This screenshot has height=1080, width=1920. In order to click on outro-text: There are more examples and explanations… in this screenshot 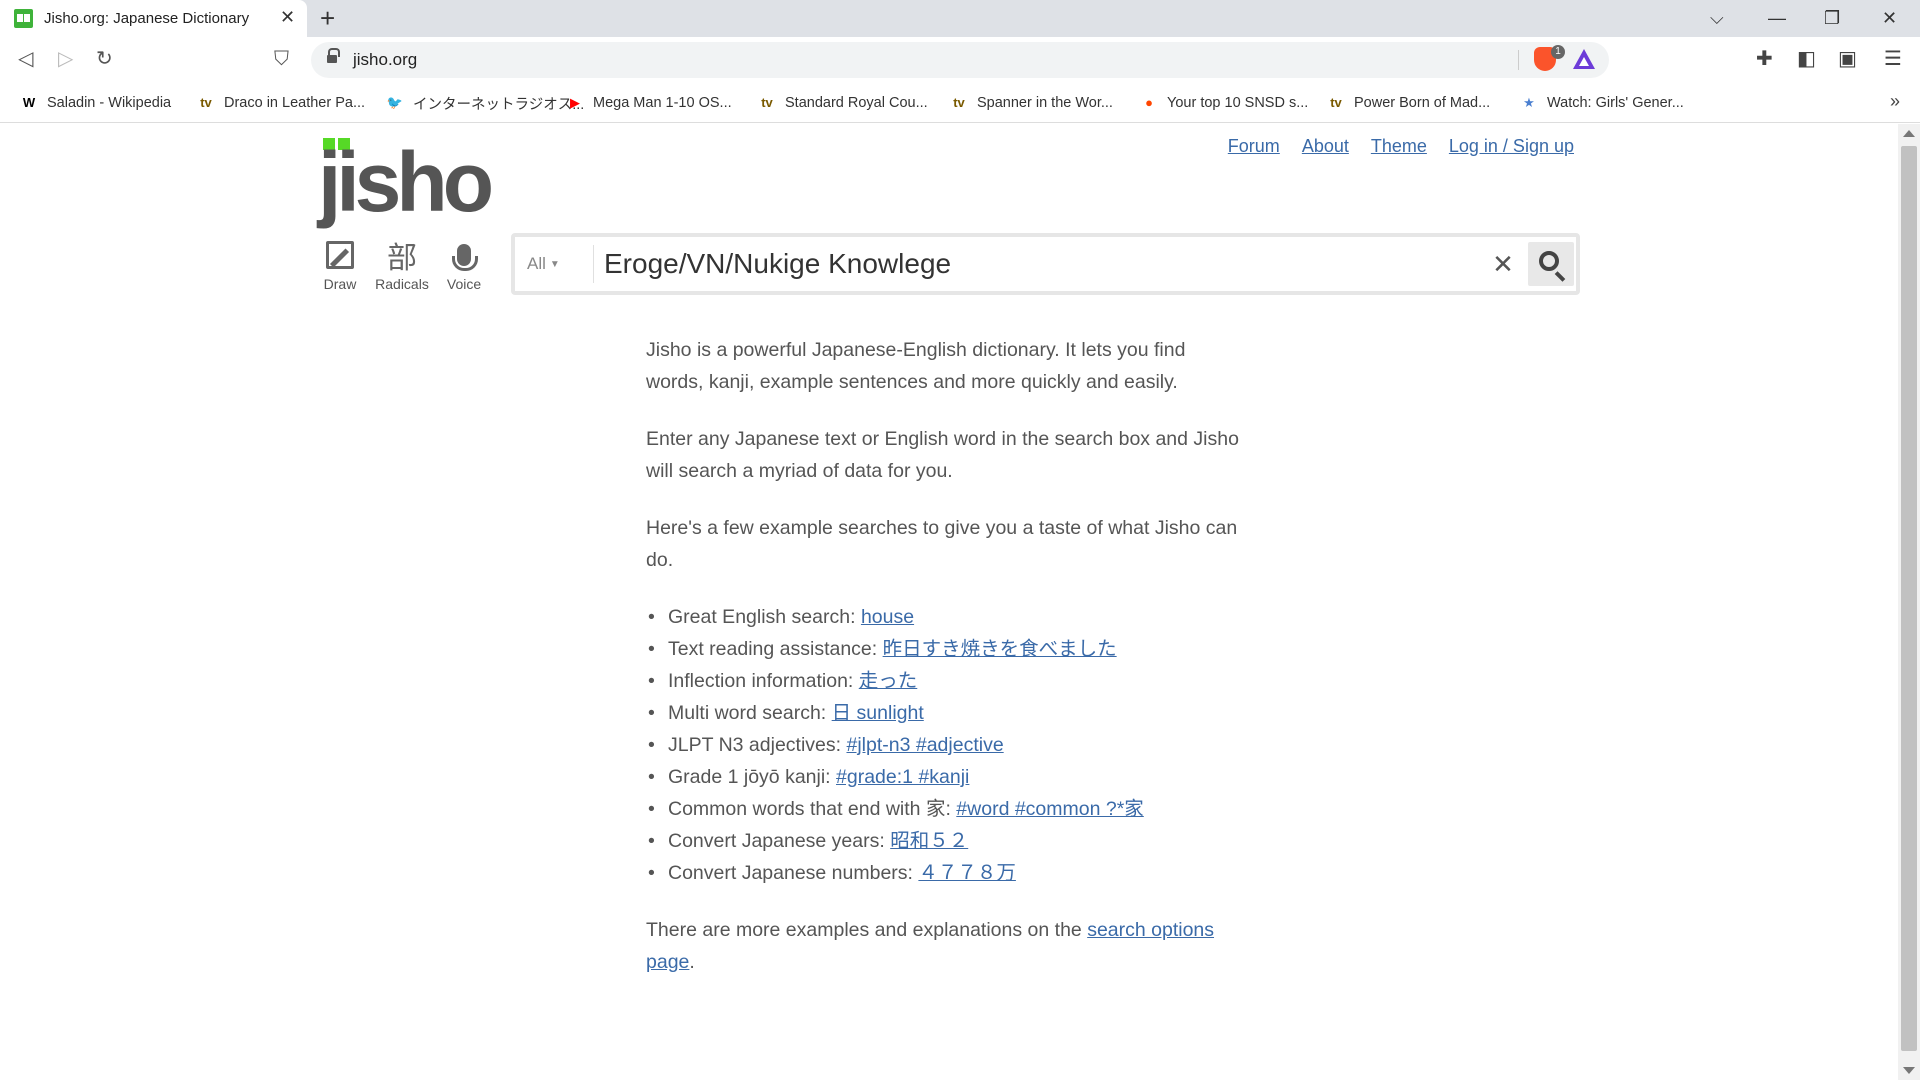, I will do `click(867, 930)`.